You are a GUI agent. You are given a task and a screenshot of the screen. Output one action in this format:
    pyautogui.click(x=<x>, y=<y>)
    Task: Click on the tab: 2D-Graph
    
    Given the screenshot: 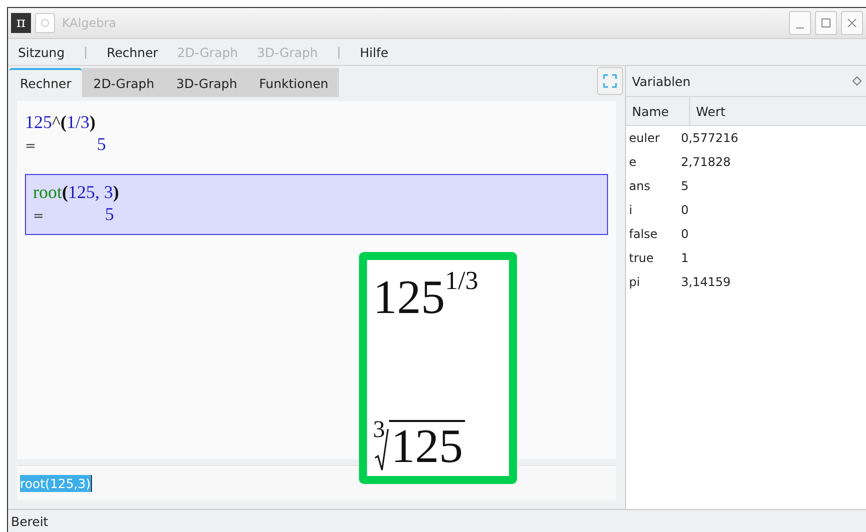 What is the action you would take?
    pyautogui.click(x=124, y=82)
    